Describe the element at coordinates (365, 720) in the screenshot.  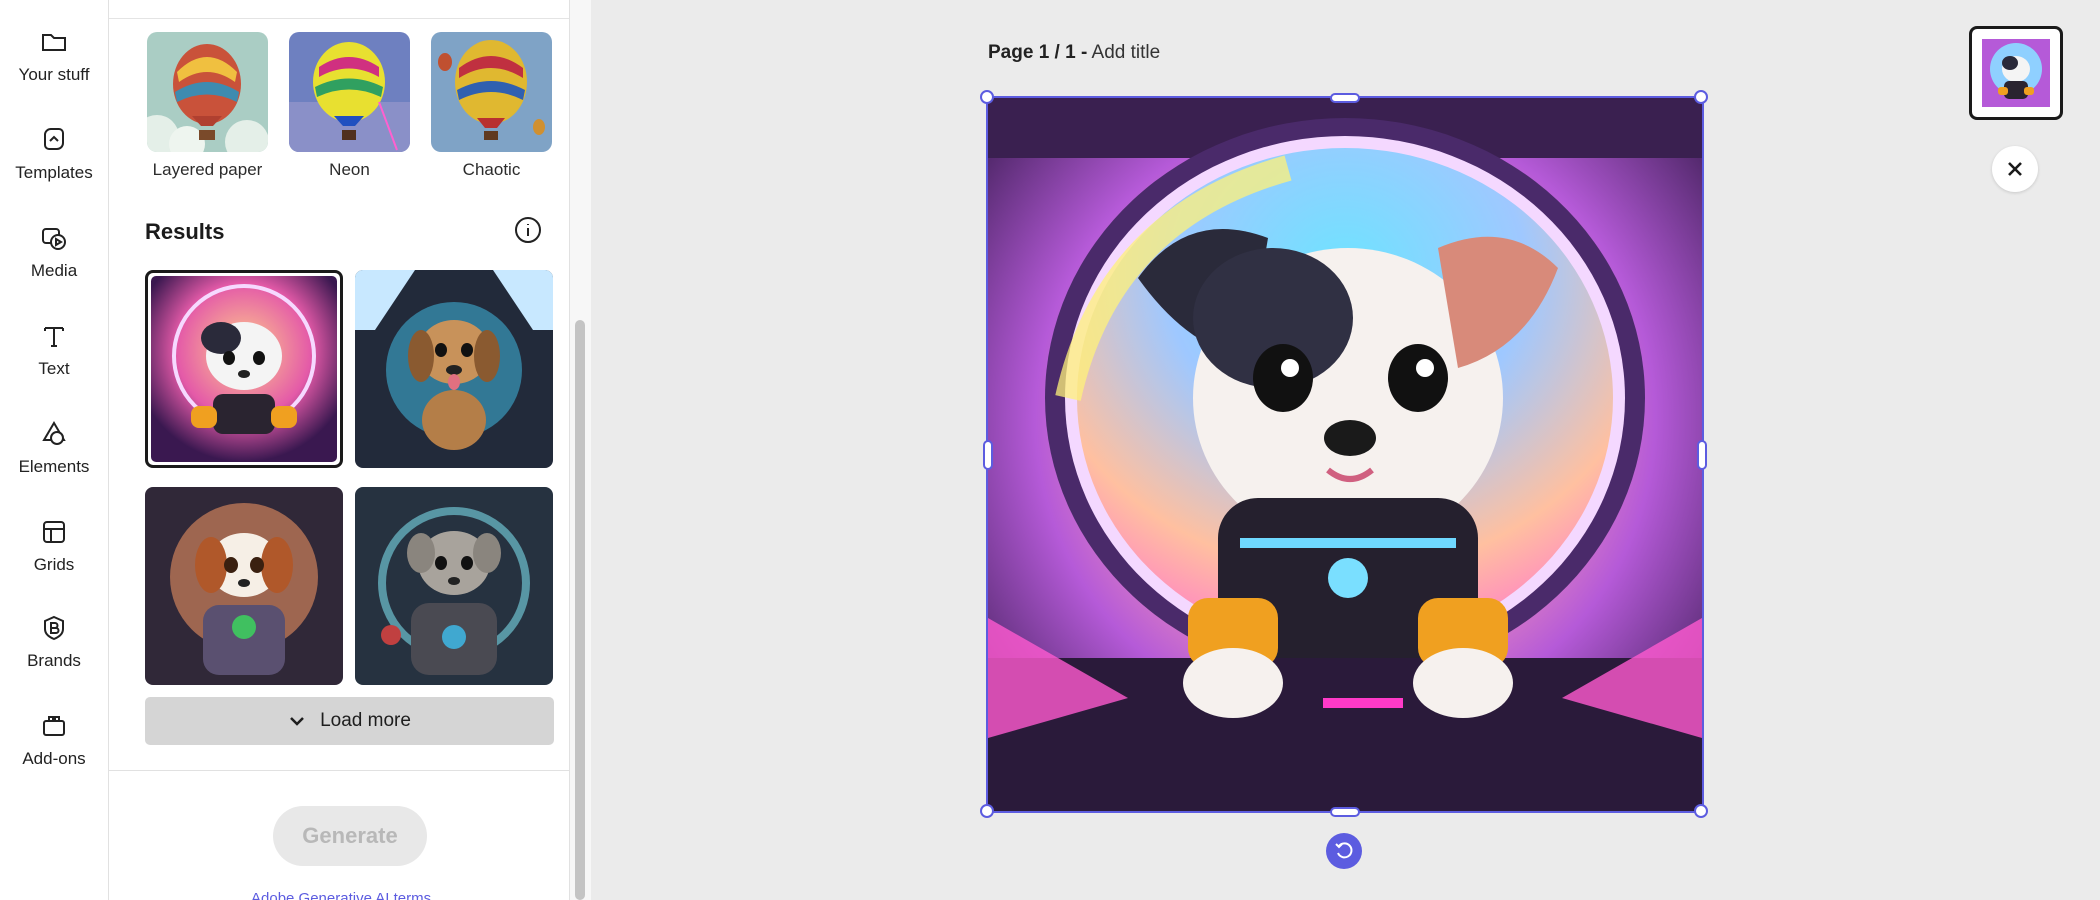
I see `load-more-label: Load more` at that location.